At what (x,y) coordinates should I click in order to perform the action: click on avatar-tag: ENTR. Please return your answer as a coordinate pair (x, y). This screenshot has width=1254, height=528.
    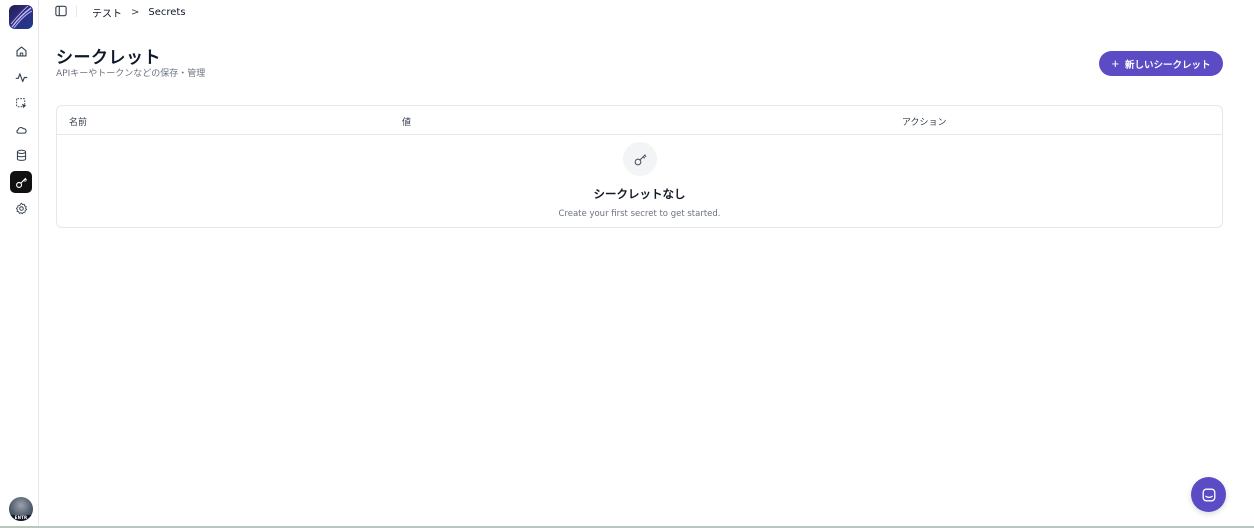
    Looking at the image, I should click on (21, 518).